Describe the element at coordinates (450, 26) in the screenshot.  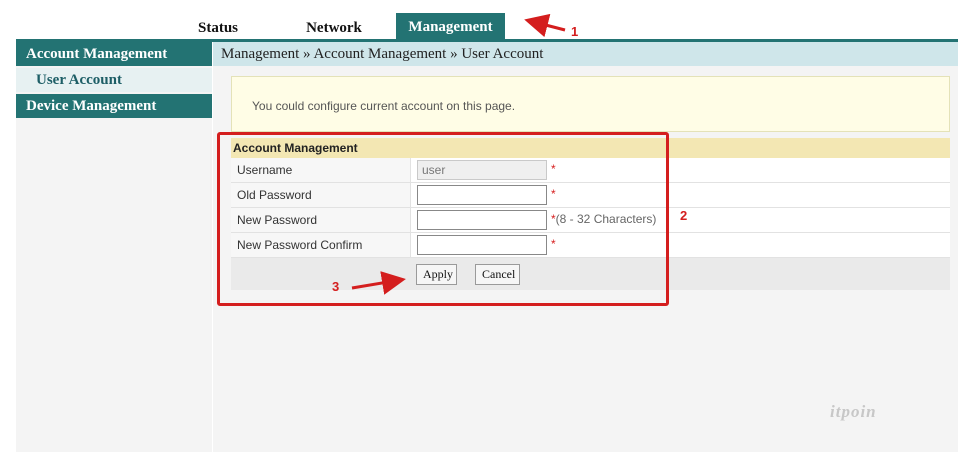
I see `tab-management: Management` at that location.